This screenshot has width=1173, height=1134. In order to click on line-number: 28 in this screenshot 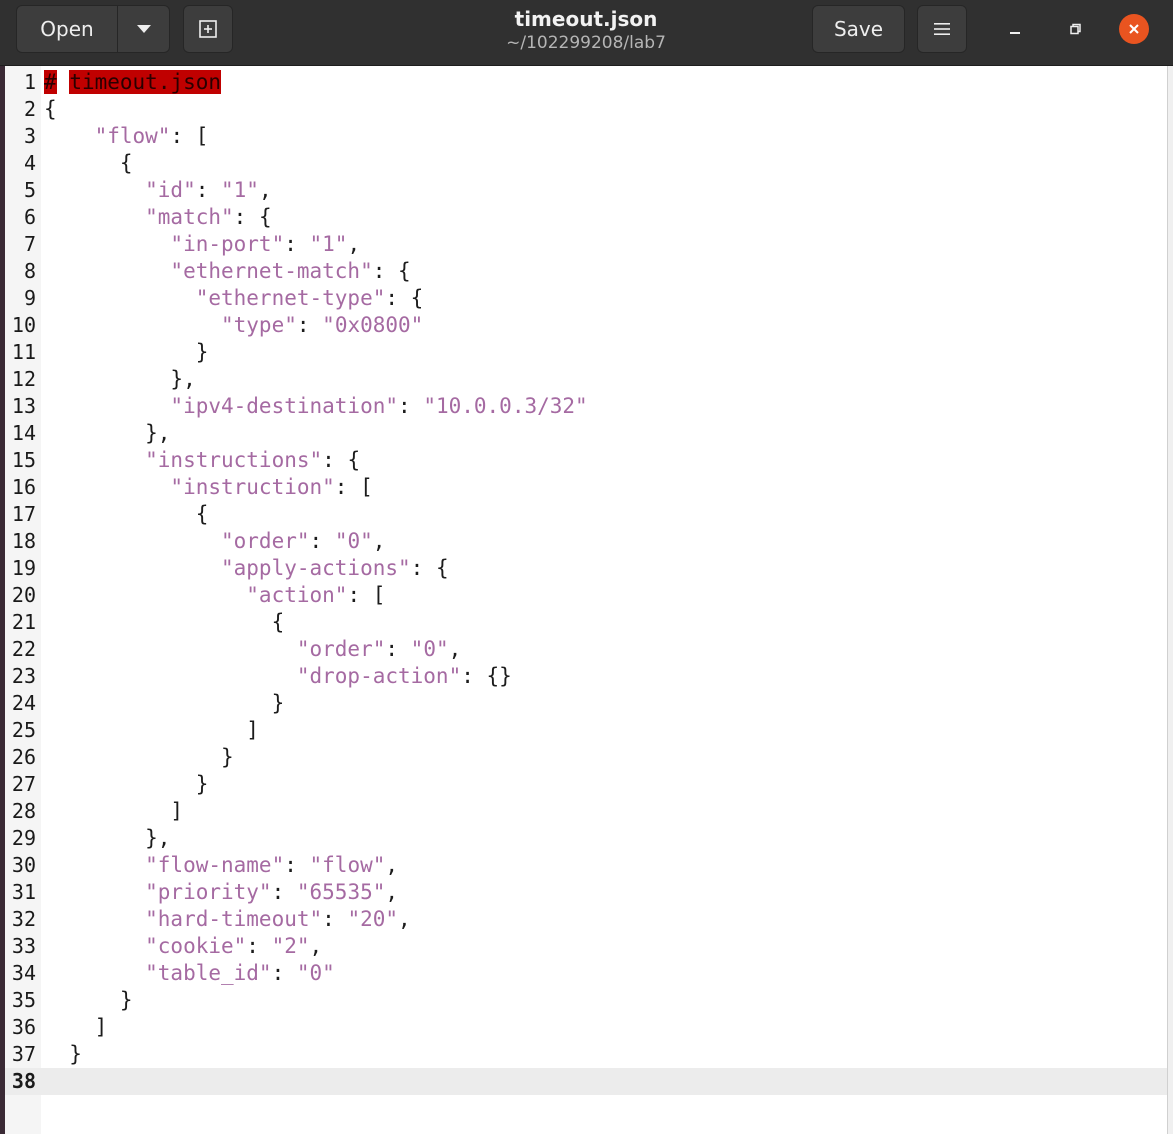, I will do `click(23, 811)`.